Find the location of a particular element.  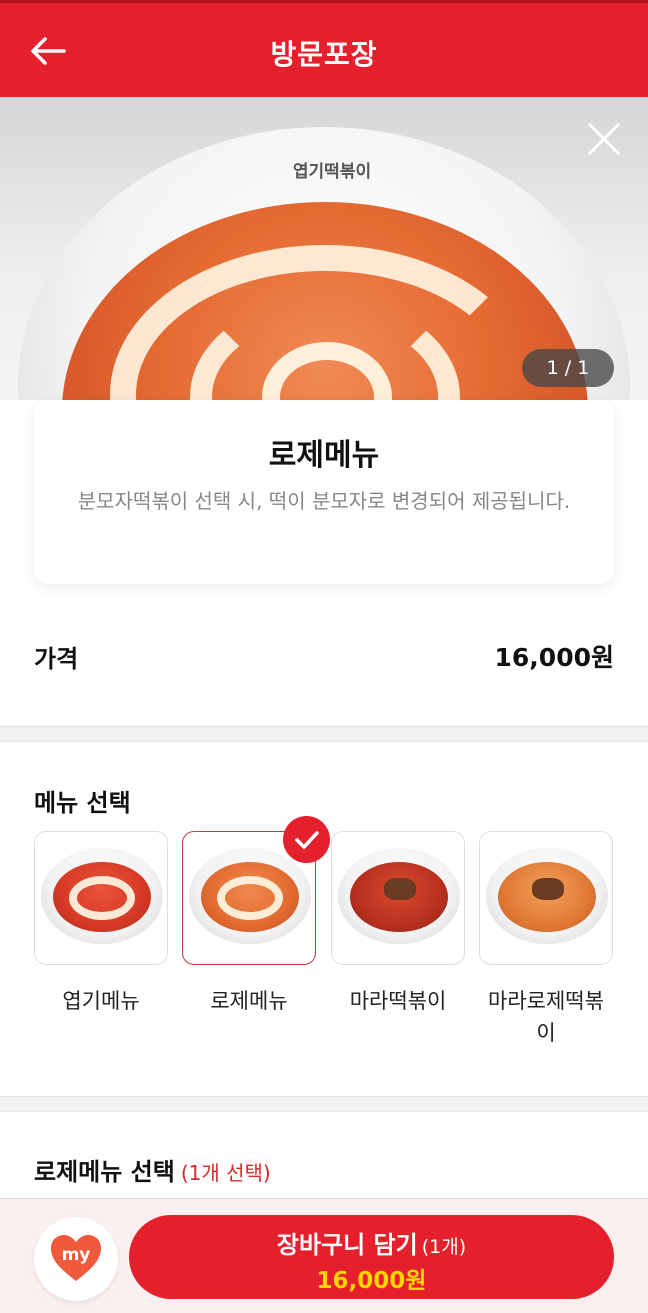

image-pager: 1 / 1 is located at coordinates (568, 368).